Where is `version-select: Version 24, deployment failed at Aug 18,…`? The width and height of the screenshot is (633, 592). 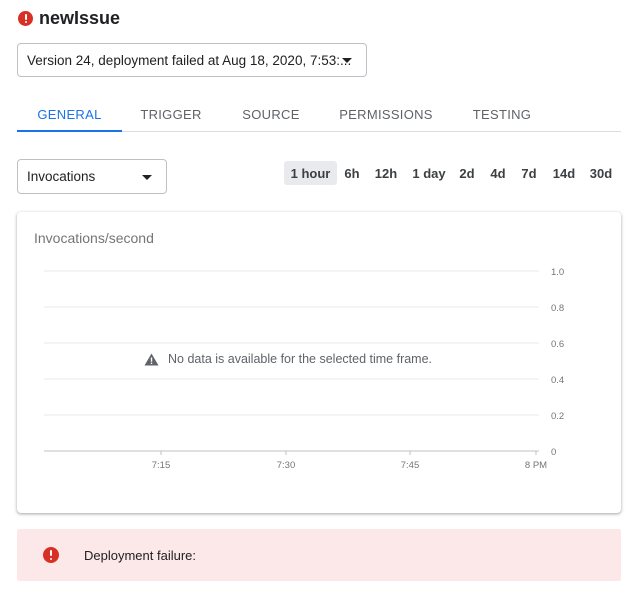
version-select: Version 24, deployment failed at Aug 18,… is located at coordinates (192, 60).